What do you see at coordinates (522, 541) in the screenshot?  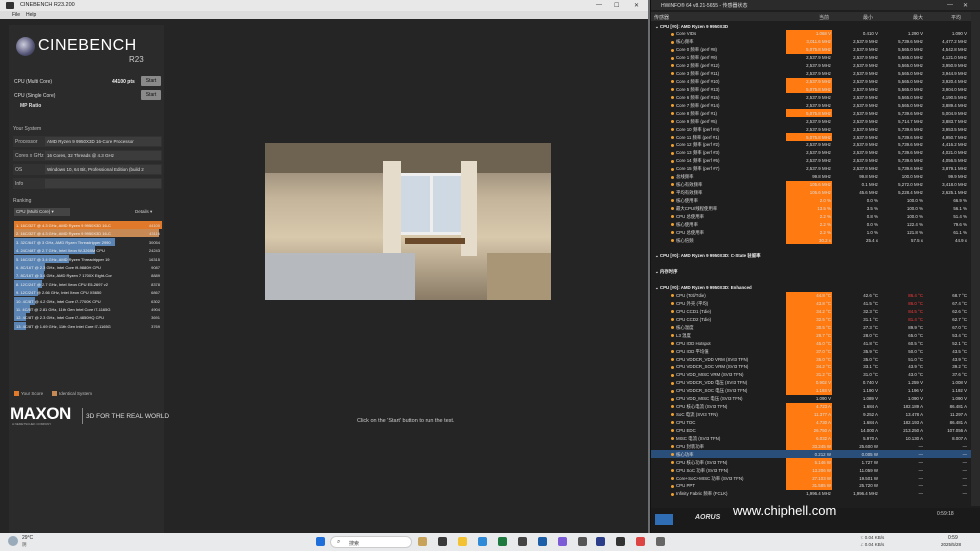 I see `taskbar-app2-icon` at bounding box center [522, 541].